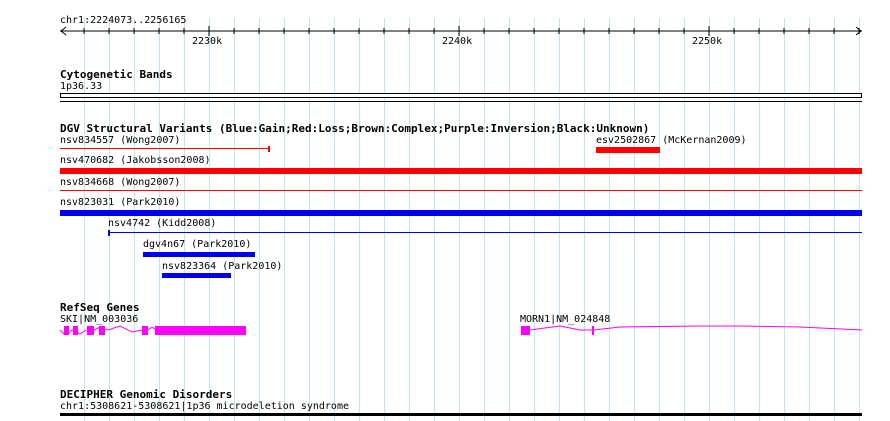 The width and height of the screenshot is (890, 421). What do you see at coordinates (461, 414) in the screenshot?
I see `decipher-feature-bar` at bounding box center [461, 414].